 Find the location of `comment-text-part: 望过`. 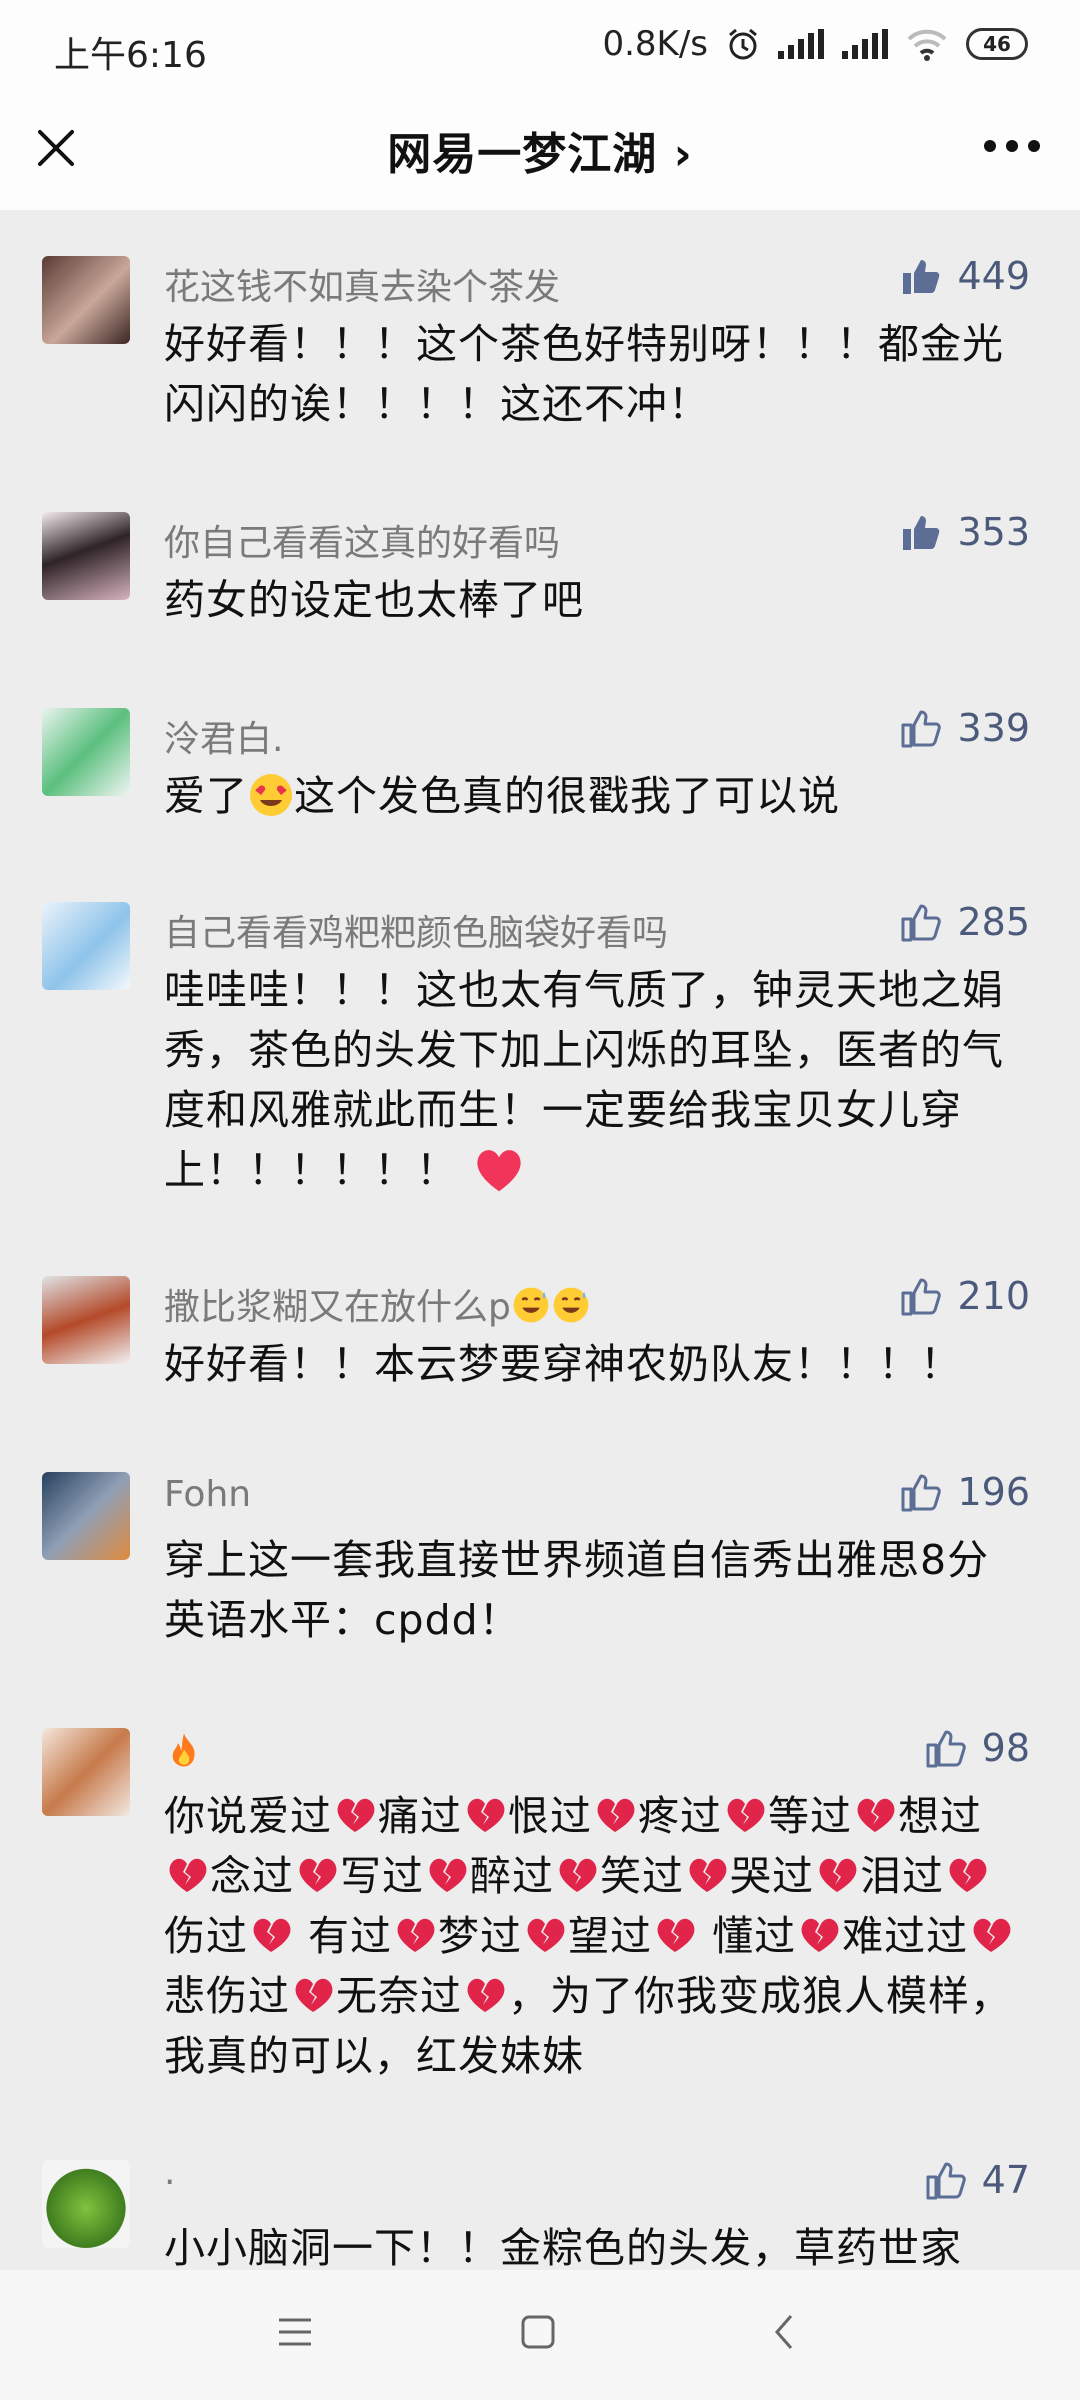

comment-text-part: 望过 is located at coordinates (610, 1936).